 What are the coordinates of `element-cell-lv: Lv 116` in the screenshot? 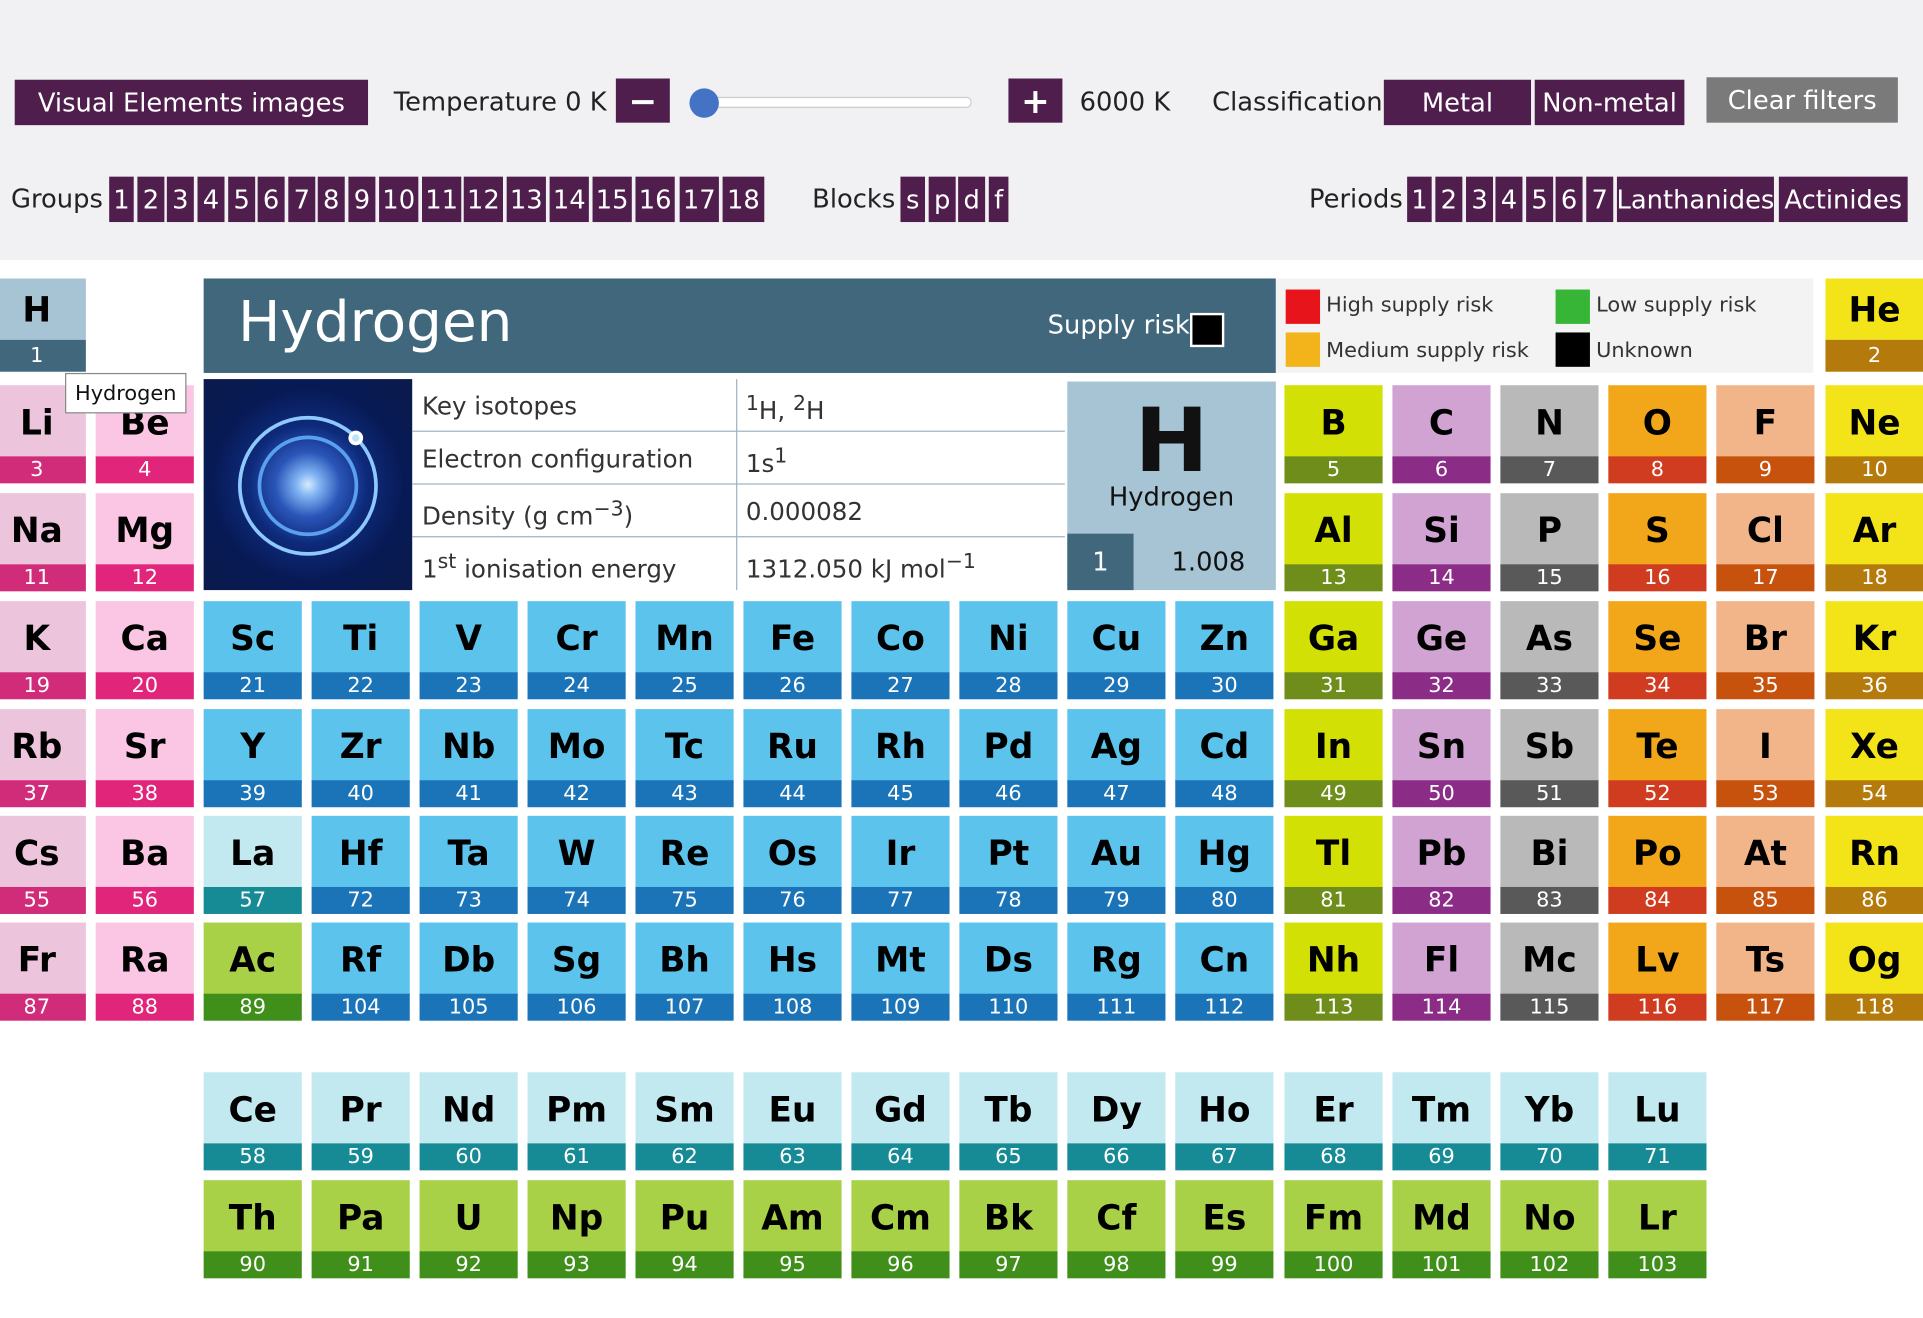 It's located at (1657, 971).